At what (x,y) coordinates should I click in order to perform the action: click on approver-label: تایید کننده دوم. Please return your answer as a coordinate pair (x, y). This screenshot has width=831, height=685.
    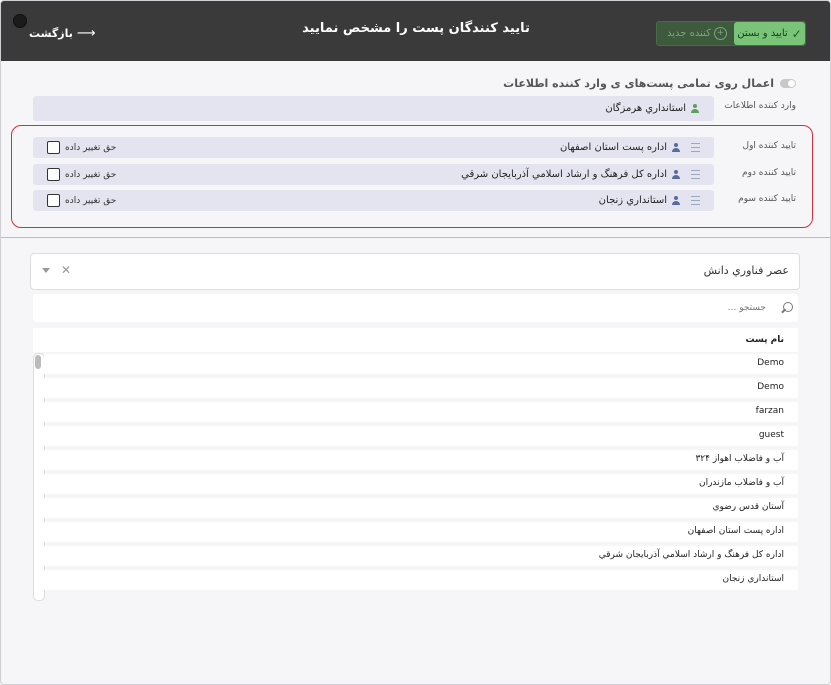
    Looking at the image, I should click on (769, 173).